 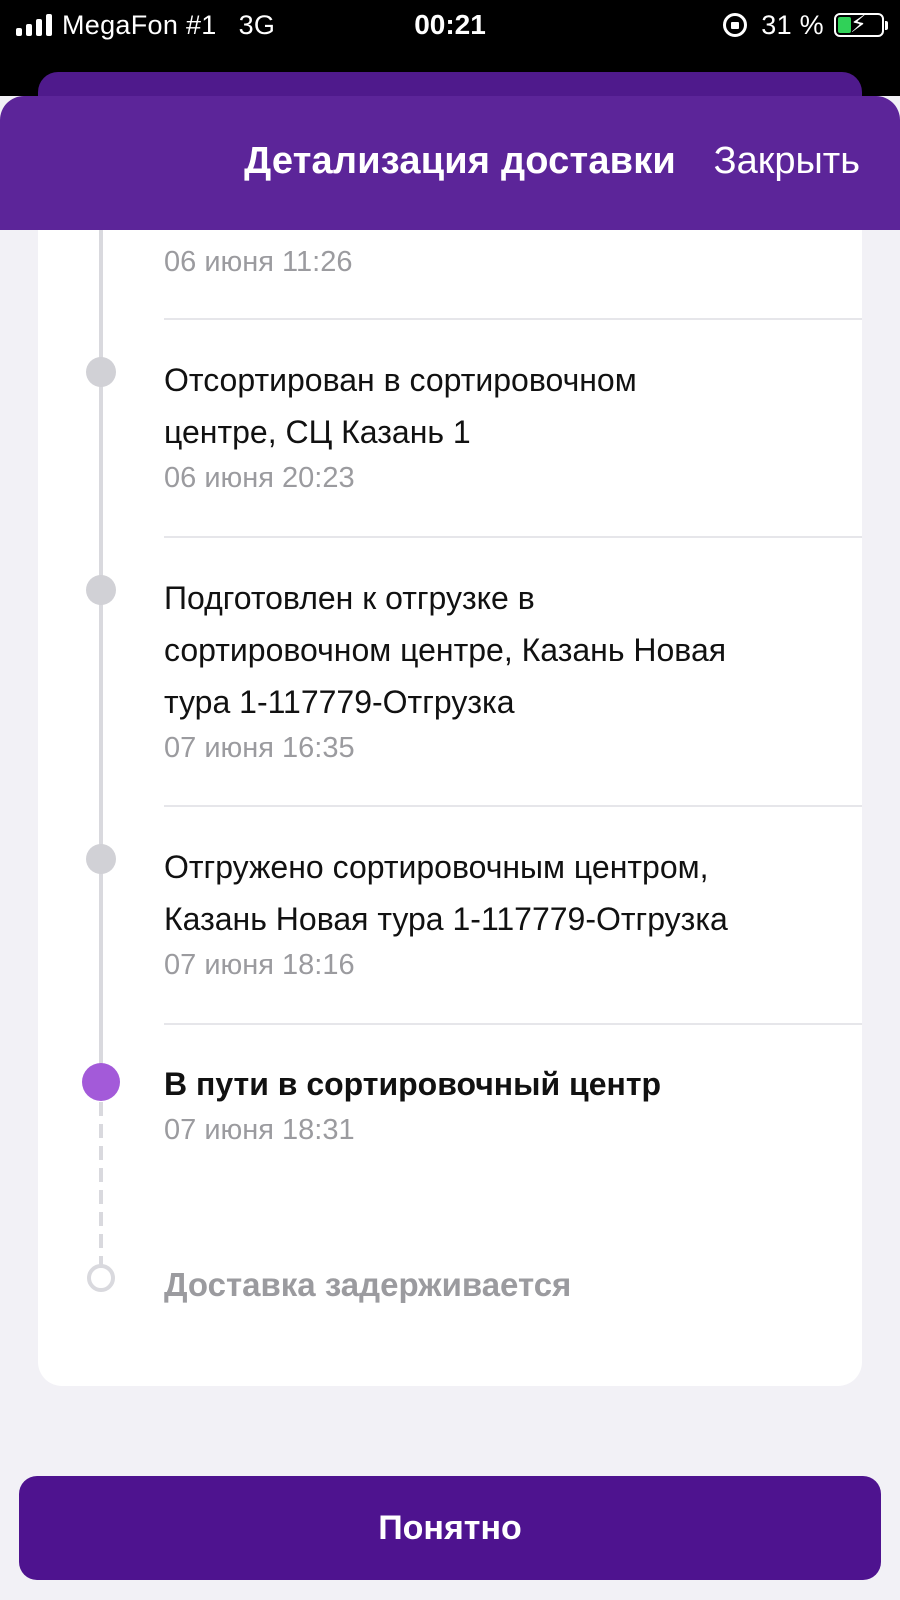 What do you see at coordinates (792, 24) in the screenshot?
I see `battery-percent: 31 %` at bounding box center [792, 24].